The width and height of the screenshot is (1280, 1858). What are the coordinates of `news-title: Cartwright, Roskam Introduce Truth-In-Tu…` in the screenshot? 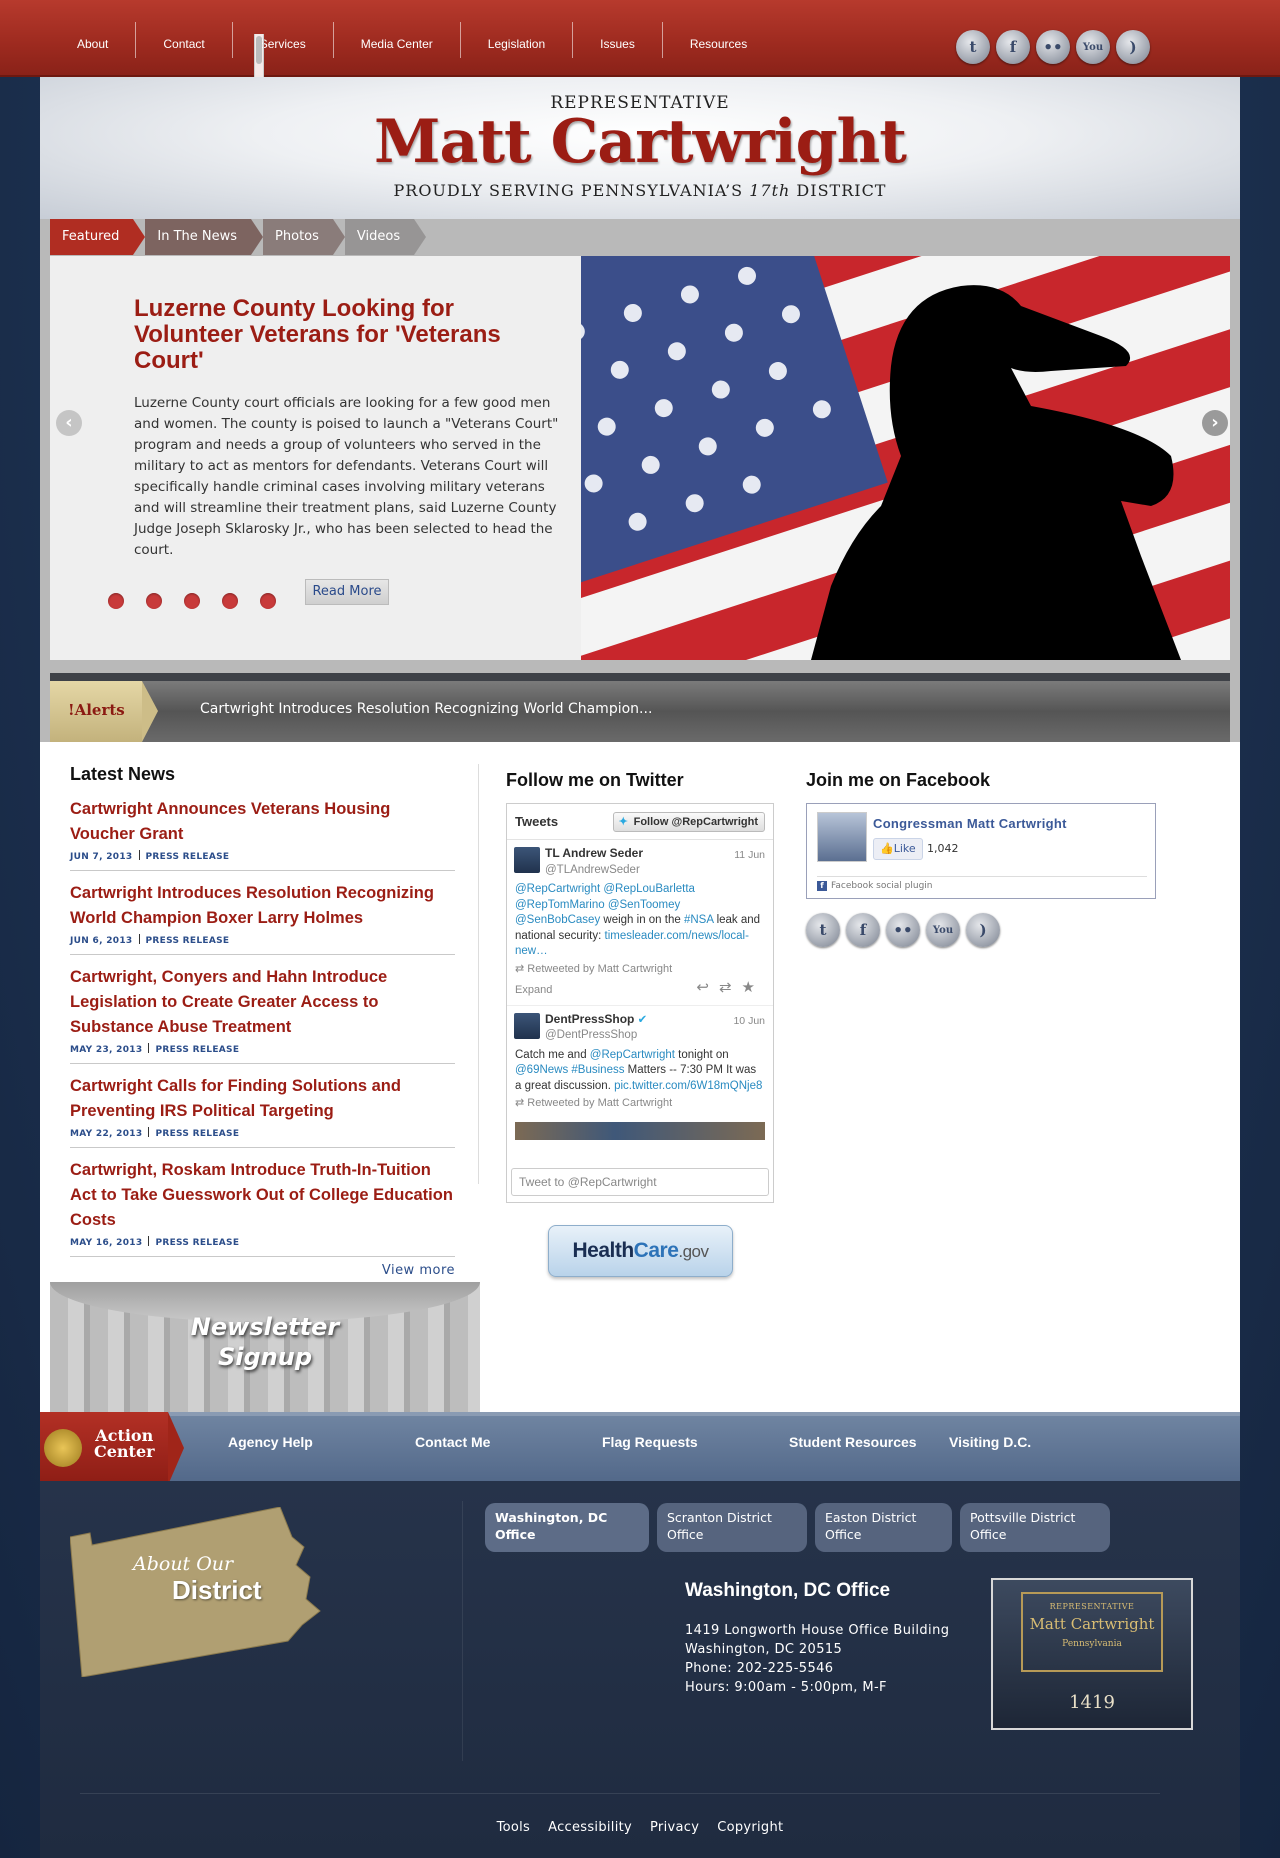 It's located at (262, 1195).